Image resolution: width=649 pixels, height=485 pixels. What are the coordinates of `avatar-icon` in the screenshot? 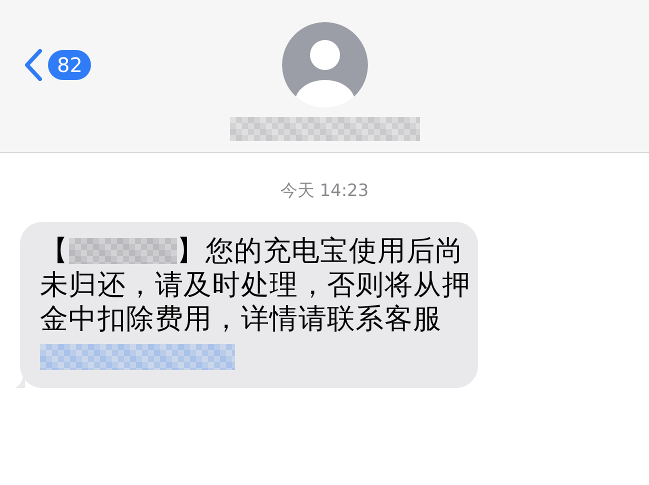 It's located at (325, 65).